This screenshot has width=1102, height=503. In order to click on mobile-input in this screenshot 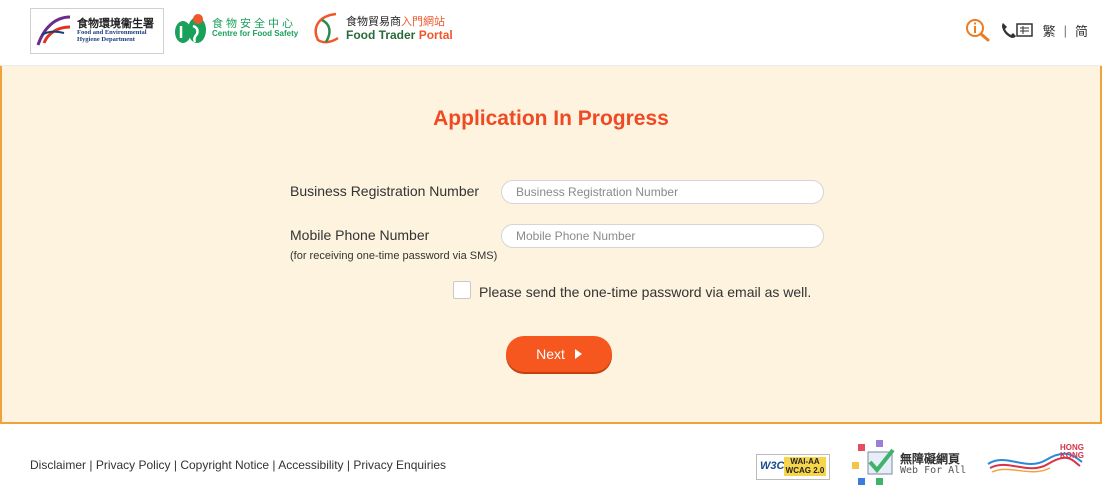, I will do `click(662, 236)`.